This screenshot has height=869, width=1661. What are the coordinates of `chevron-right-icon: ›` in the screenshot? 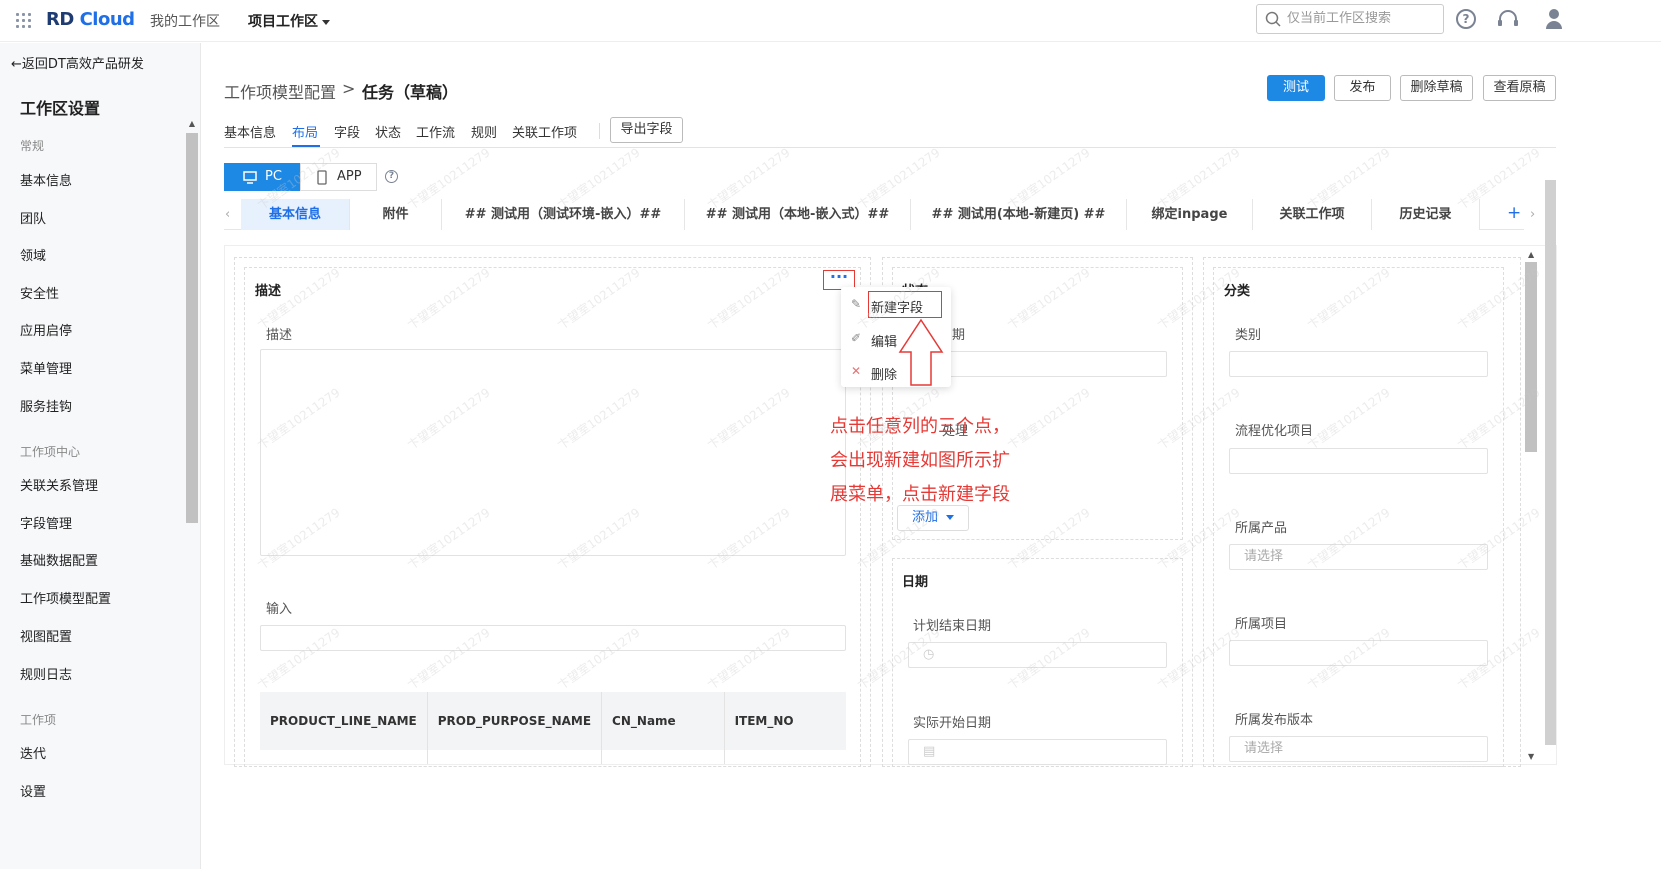 It's located at (1532, 214).